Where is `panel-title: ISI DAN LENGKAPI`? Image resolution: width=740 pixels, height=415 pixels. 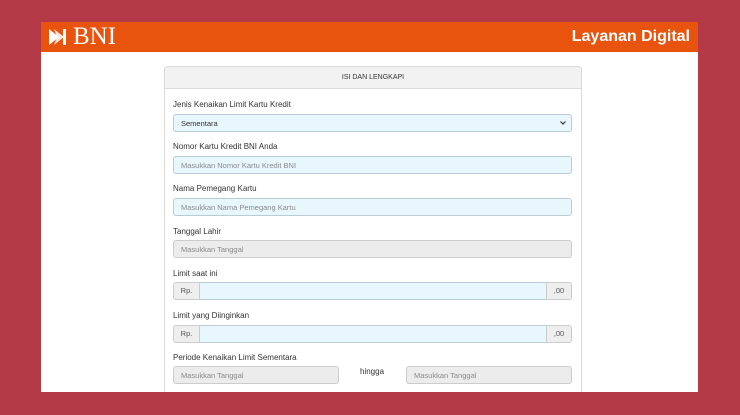
panel-title: ISI DAN LENGKAPI is located at coordinates (373, 77).